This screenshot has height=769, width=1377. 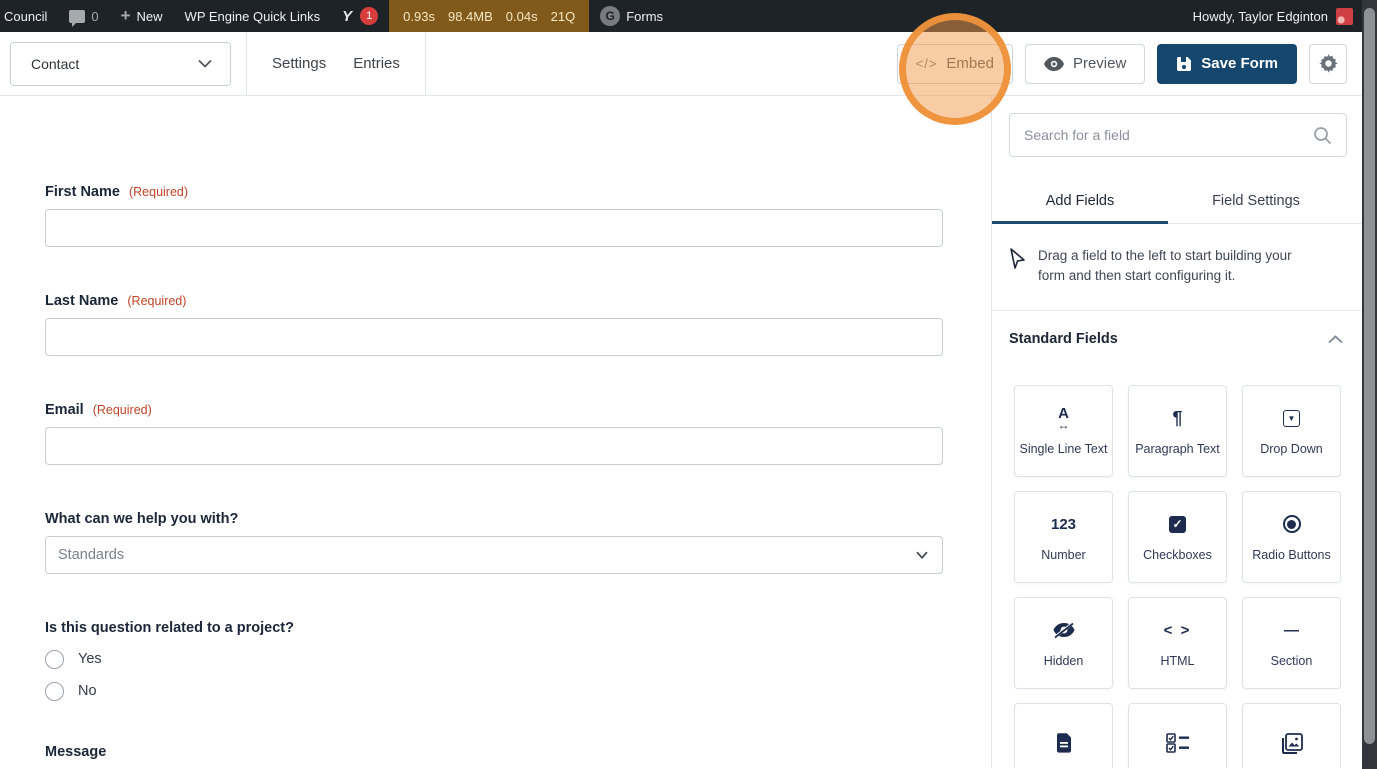 I want to click on save-form-button: Save Form, so click(x=1227, y=63).